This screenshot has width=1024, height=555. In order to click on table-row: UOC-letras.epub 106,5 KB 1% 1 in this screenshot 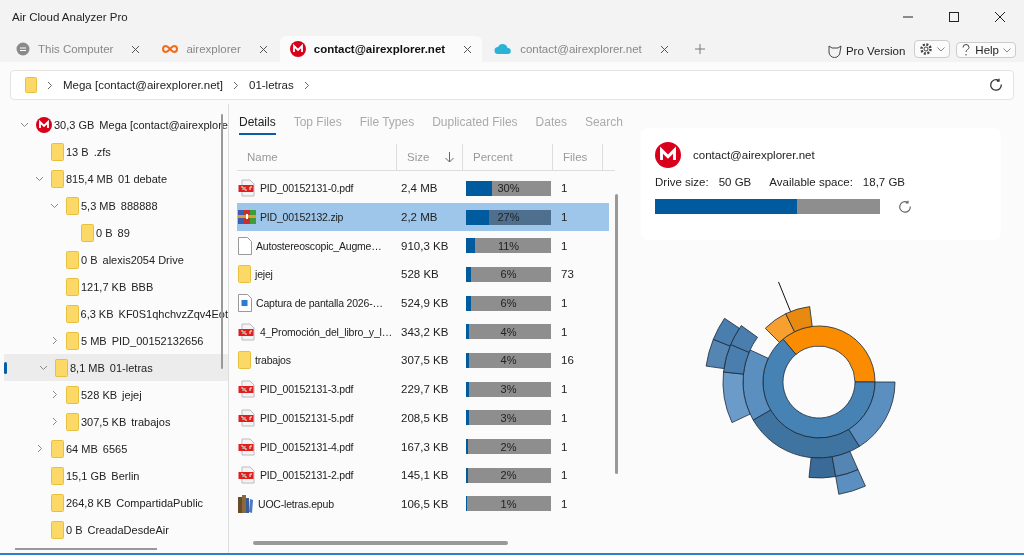, I will do `click(423, 504)`.